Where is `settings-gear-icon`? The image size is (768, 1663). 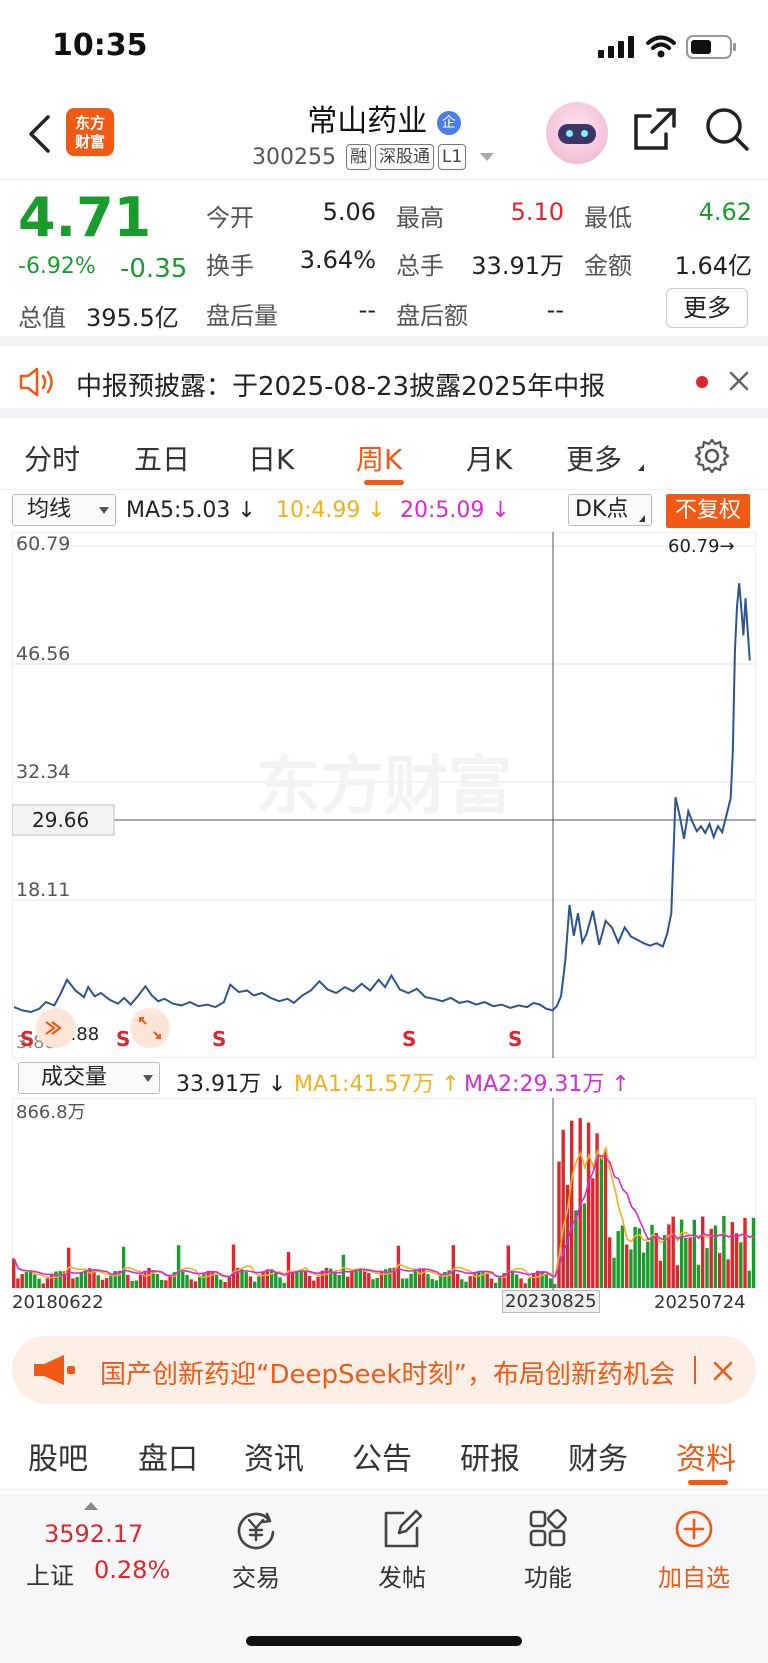 settings-gear-icon is located at coordinates (712, 456).